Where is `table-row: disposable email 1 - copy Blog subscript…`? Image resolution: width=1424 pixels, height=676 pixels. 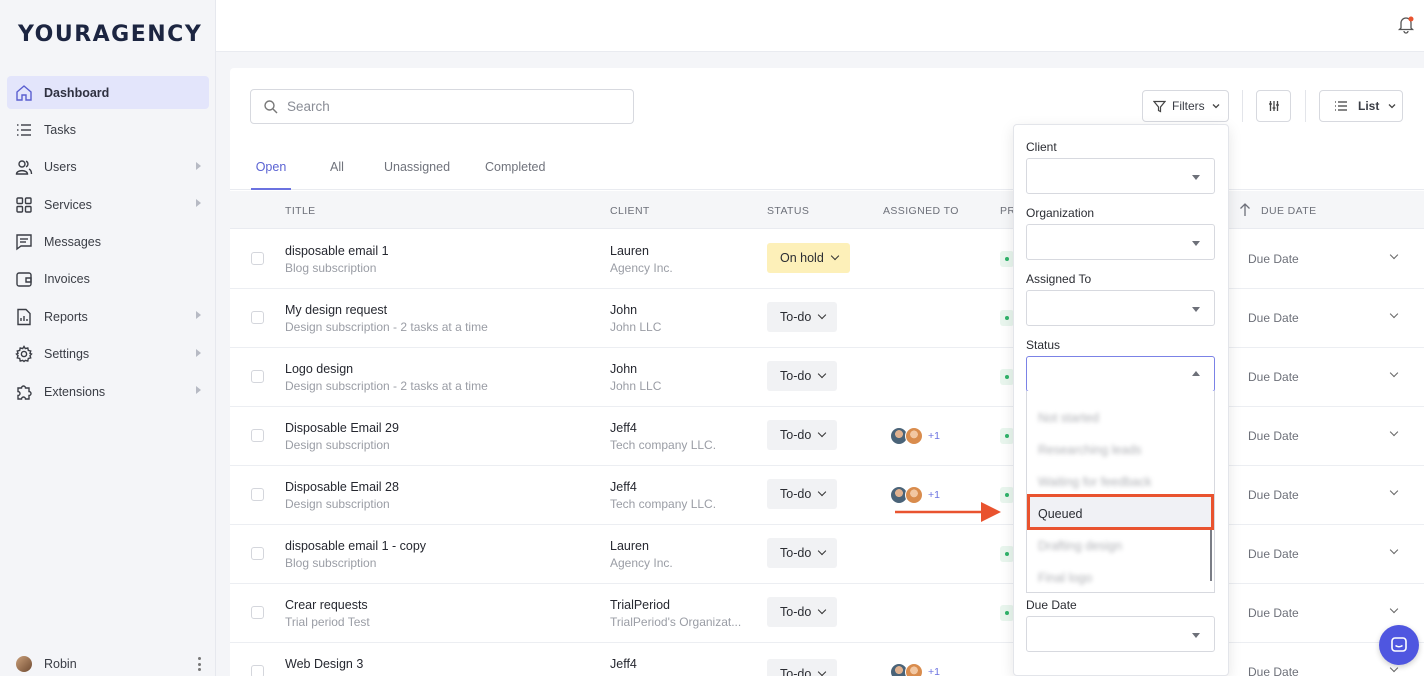
table-row: disposable email 1 - copy Blog subscript… is located at coordinates (827, 554).